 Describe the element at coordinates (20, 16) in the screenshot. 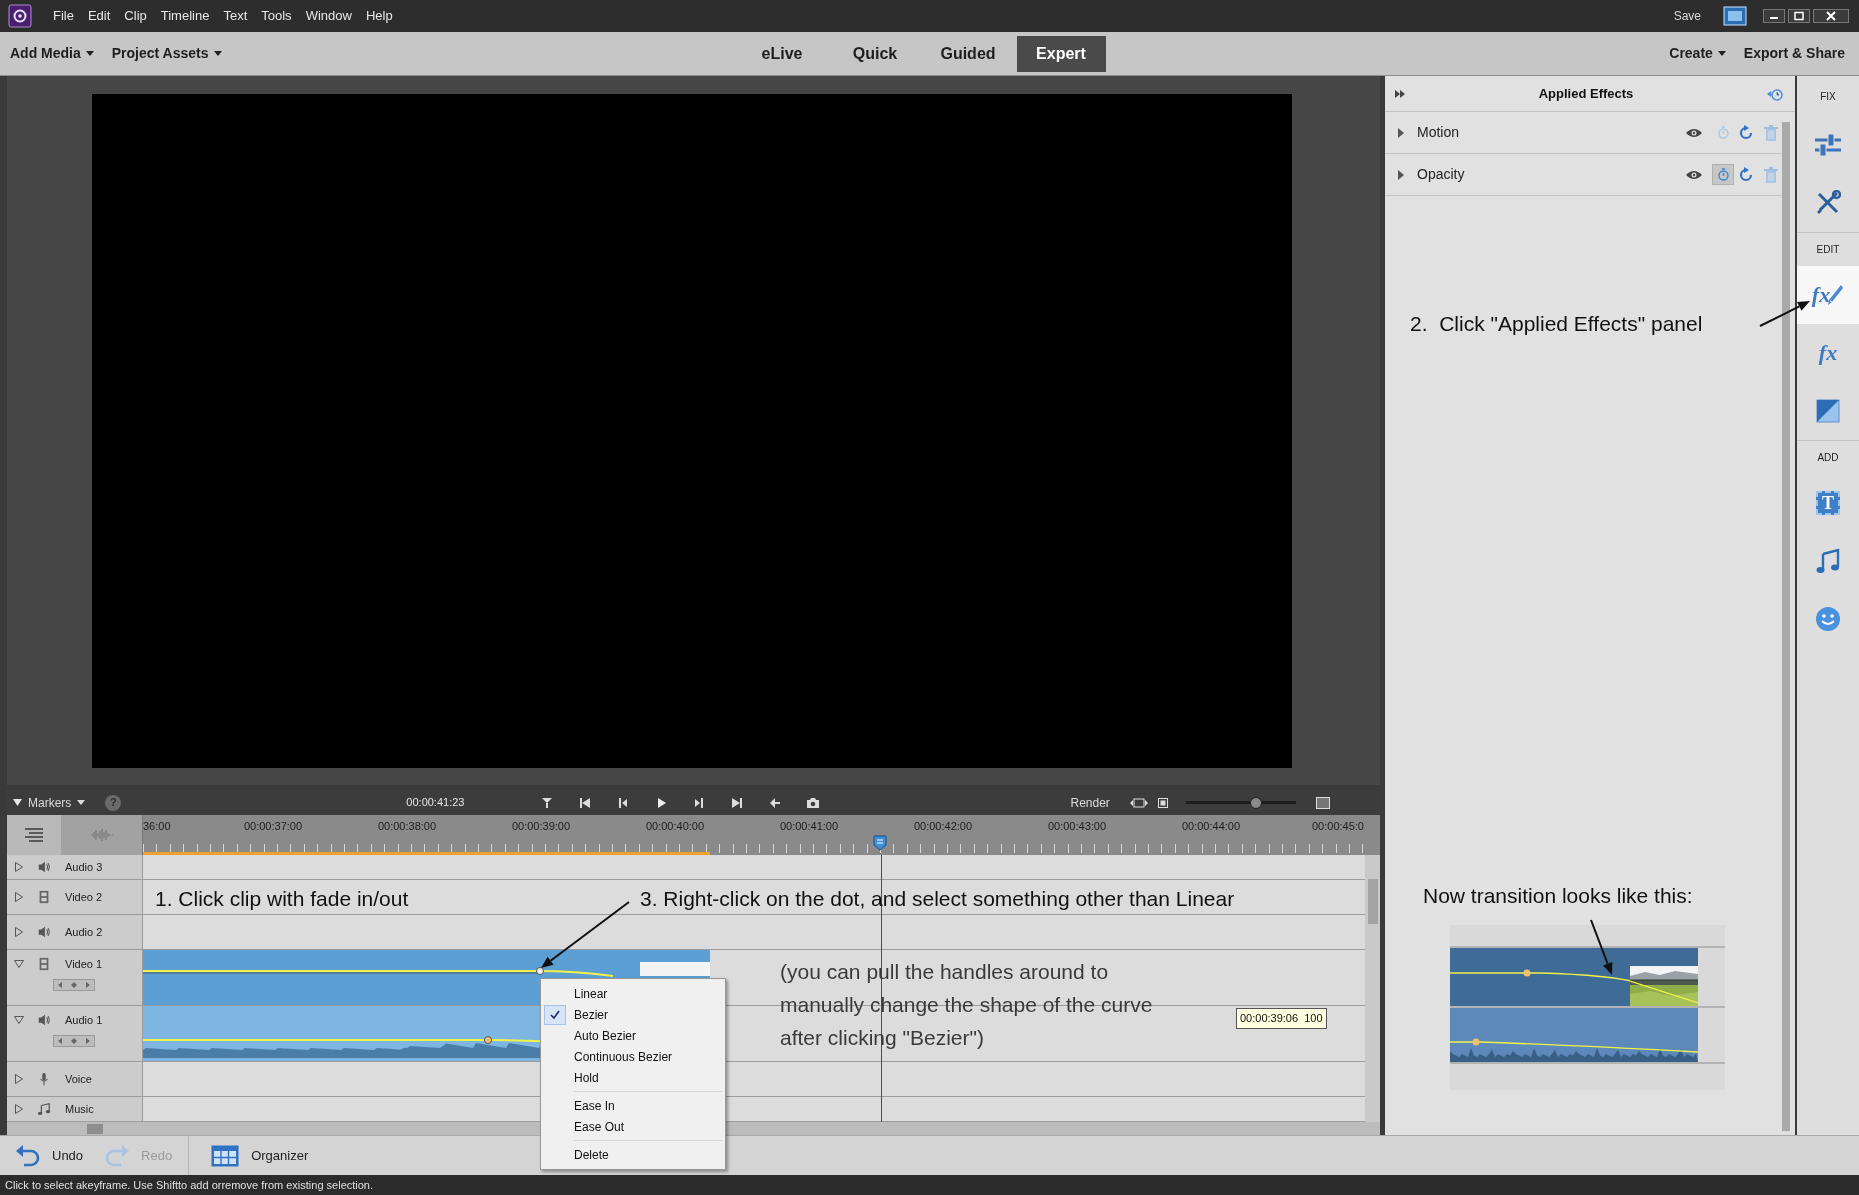

I see `app-logo` at that location.